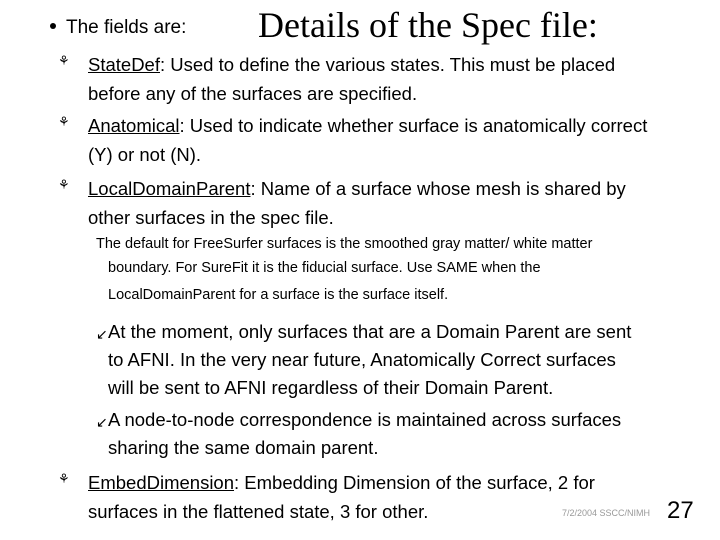  I want to click on bullet-dot-icon, so click(53, 25).